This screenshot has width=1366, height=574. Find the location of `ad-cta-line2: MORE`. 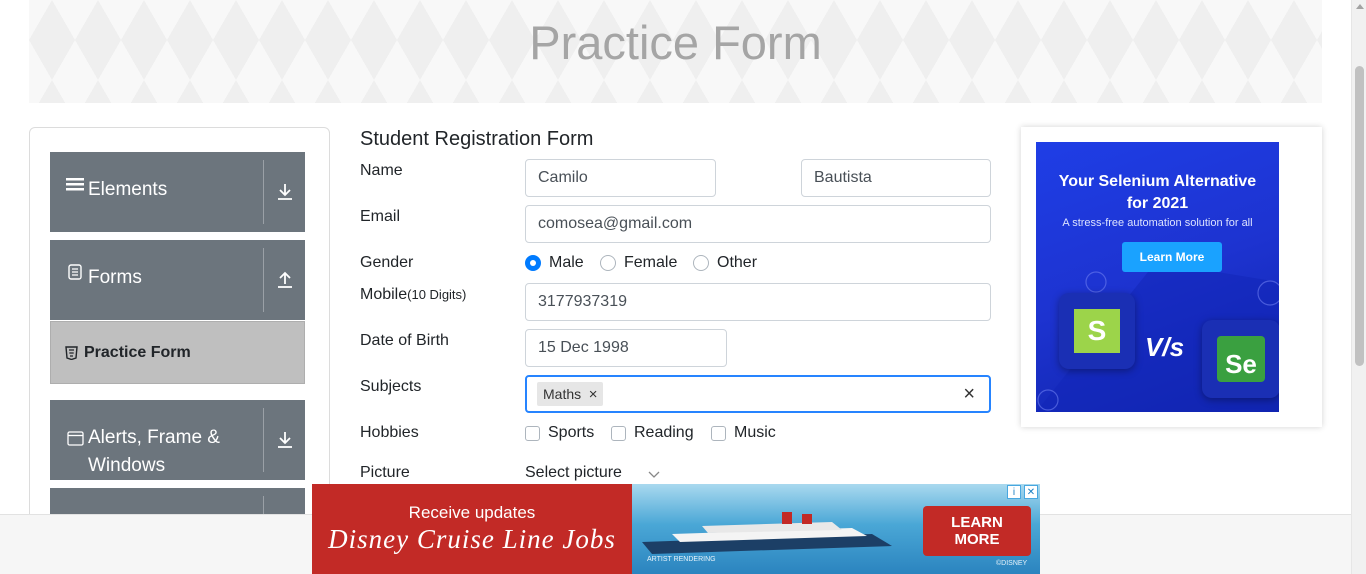

ad-cta-line2: MORE is located at coordinates (977, 539).